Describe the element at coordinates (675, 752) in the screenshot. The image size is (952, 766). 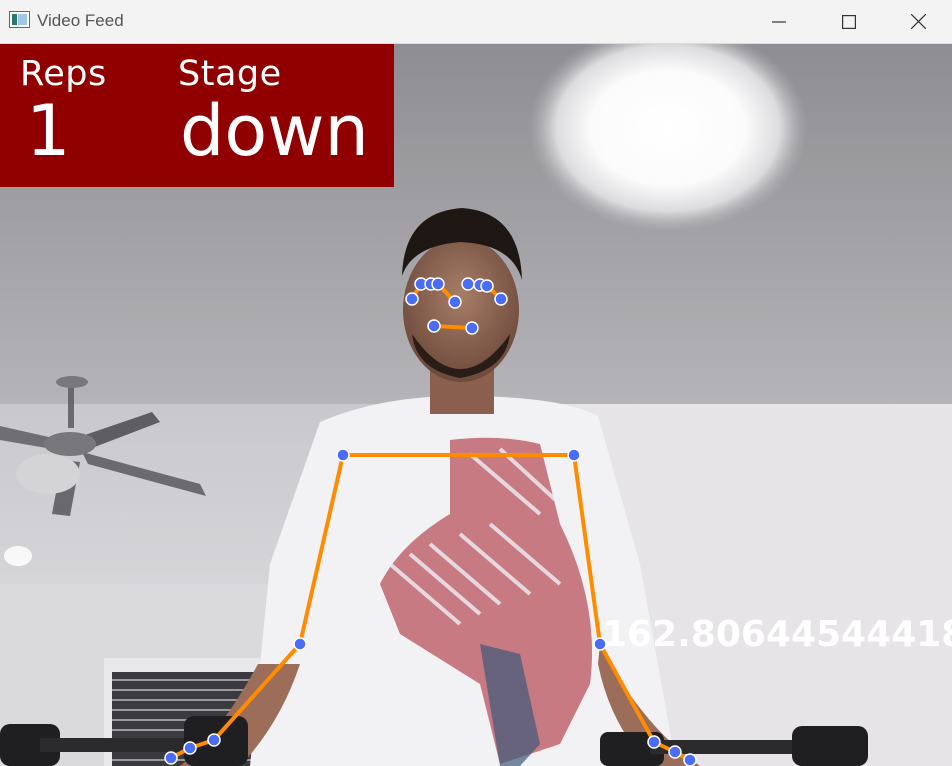
I see `landmark-right-index` at that location.